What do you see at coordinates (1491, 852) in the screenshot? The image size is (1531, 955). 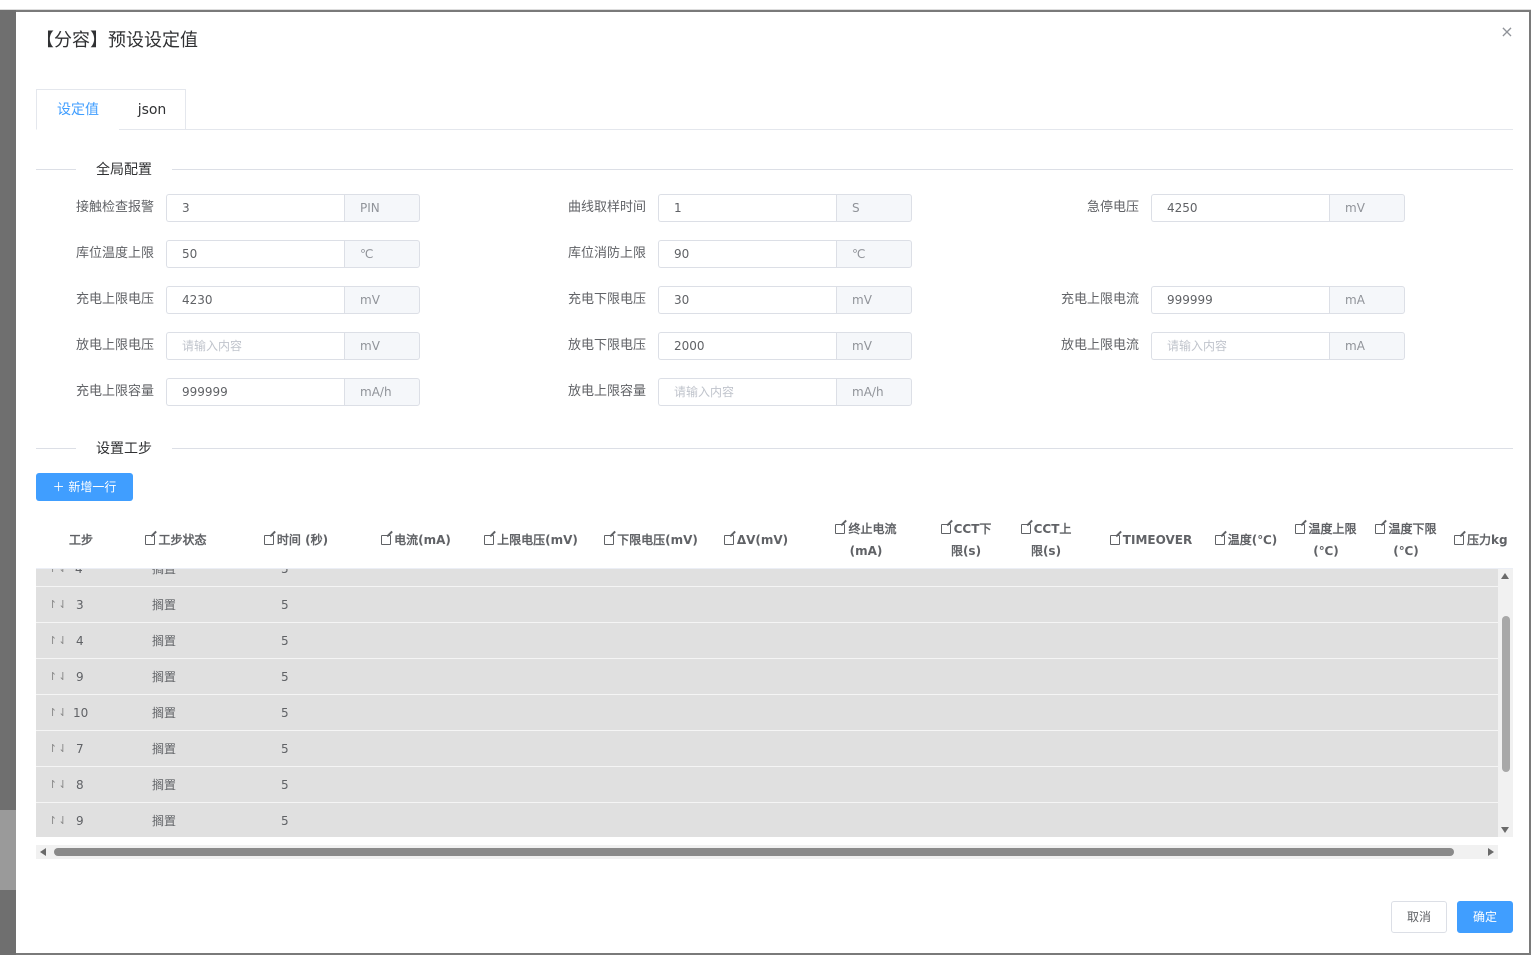 I see `scroll-right-icon` at bounding box center [1491, 852].